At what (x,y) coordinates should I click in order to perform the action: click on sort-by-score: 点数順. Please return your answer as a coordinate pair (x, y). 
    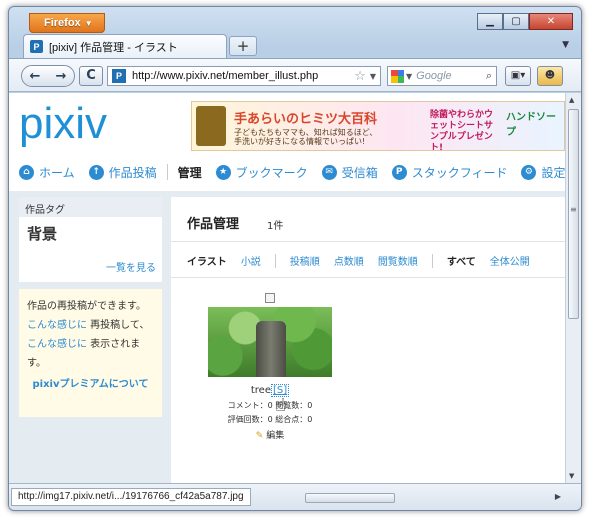
    Looking at the image, I should click on (349, 260).